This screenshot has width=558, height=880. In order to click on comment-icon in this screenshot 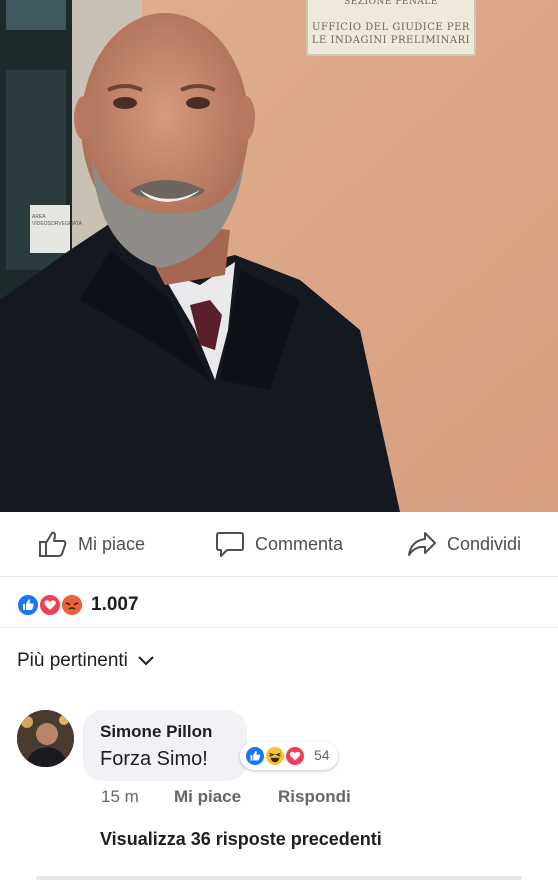, I will do `click(230, 544)`.